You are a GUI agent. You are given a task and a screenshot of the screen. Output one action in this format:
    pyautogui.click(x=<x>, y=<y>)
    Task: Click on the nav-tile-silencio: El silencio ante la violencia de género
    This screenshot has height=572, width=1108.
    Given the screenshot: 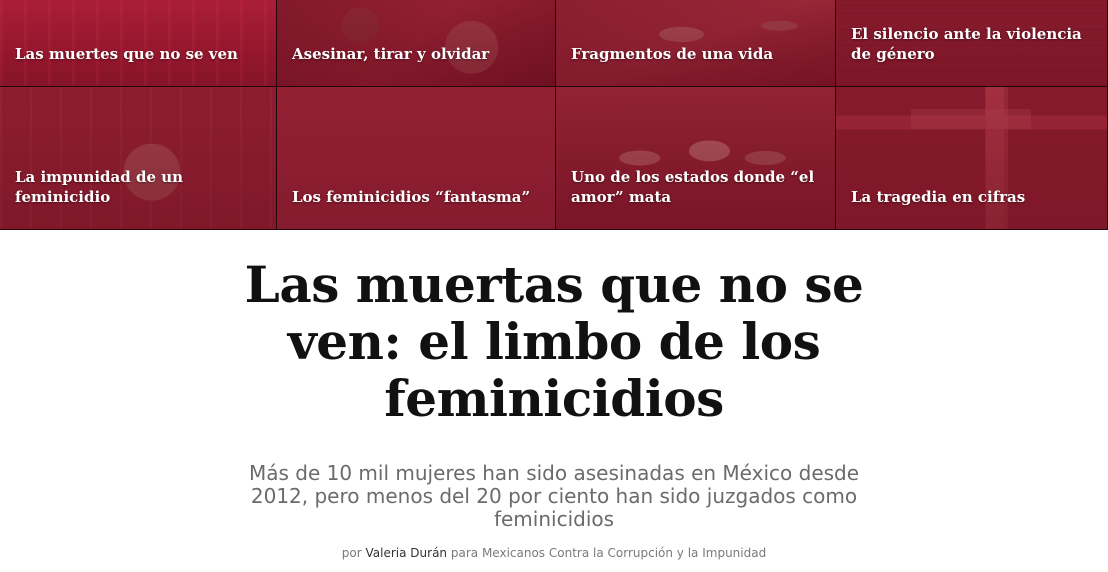 What is the action you would take?
    pyautogui.click(x=972, y=43)
    